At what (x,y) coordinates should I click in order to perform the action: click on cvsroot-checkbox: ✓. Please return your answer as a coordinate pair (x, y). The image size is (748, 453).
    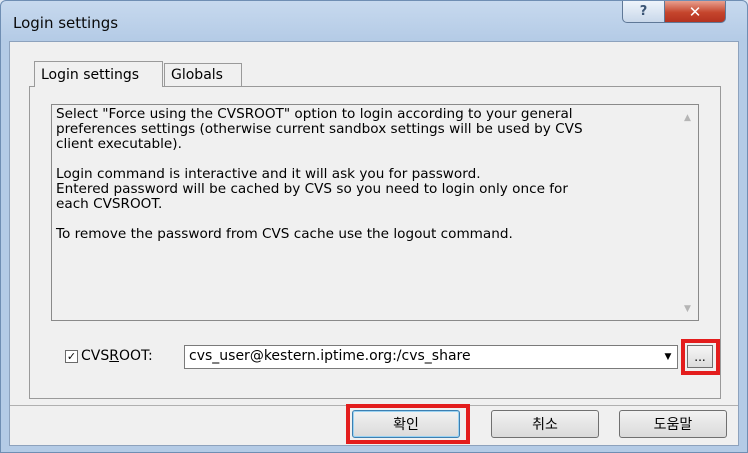
    Looking at the image, I should click on (71, 356).